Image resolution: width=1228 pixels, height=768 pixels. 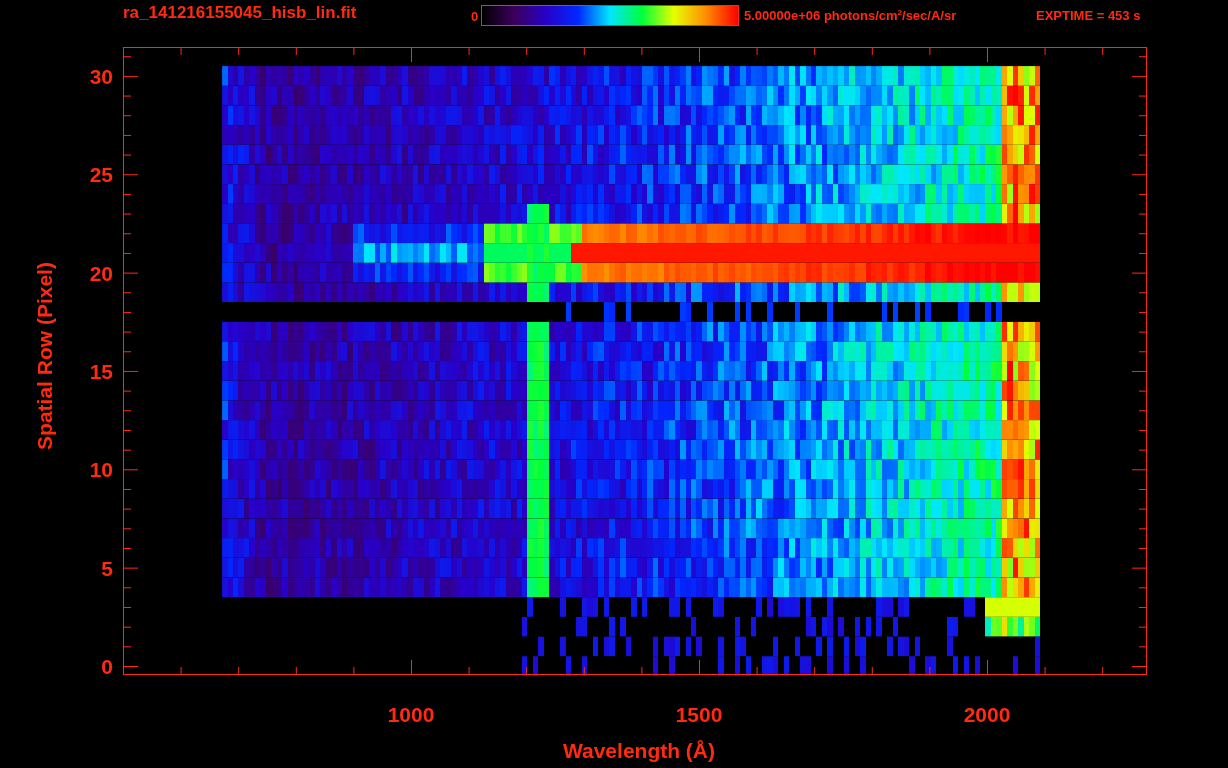 What do you see at coordinates (639, 750) in the screenshot?
I see `x-axis-title: Wavelength (Å)` at bounding box center [639, 750].